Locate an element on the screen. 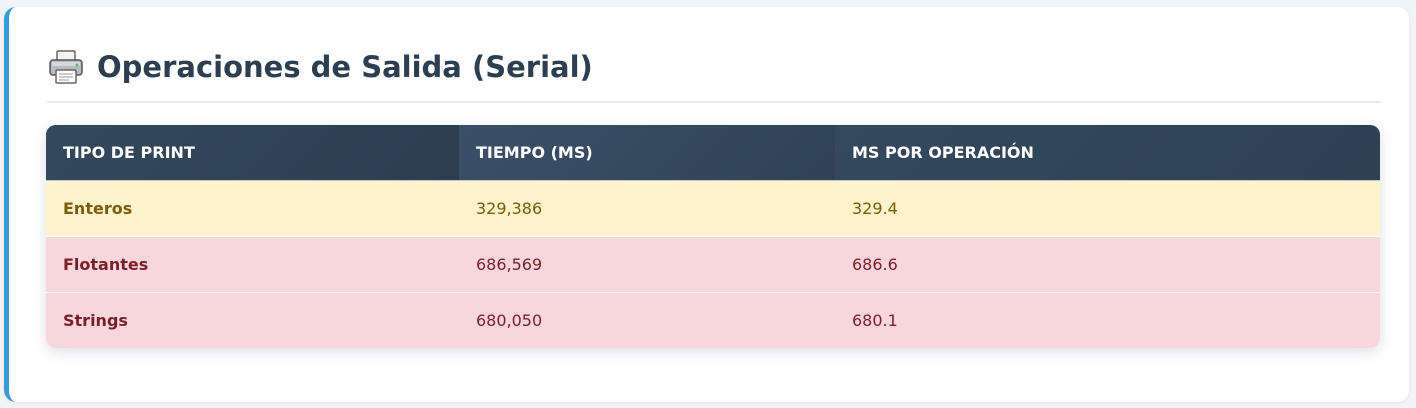  column-header-tipo: Tipo de Print is located at coordinates (252, 153).